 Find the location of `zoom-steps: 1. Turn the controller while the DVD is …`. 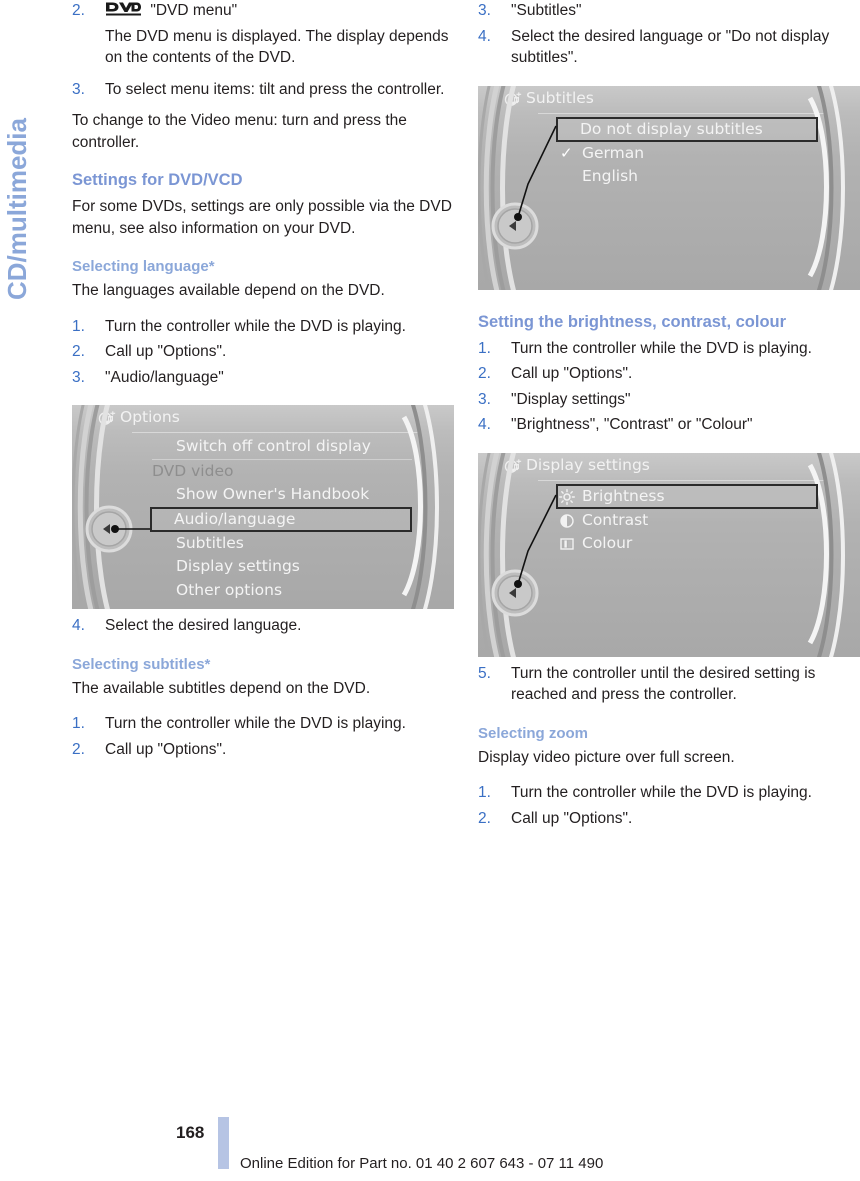

zoom-steps: 1. Turn the controller while the DVD is … is located at coordinates (669, 805).